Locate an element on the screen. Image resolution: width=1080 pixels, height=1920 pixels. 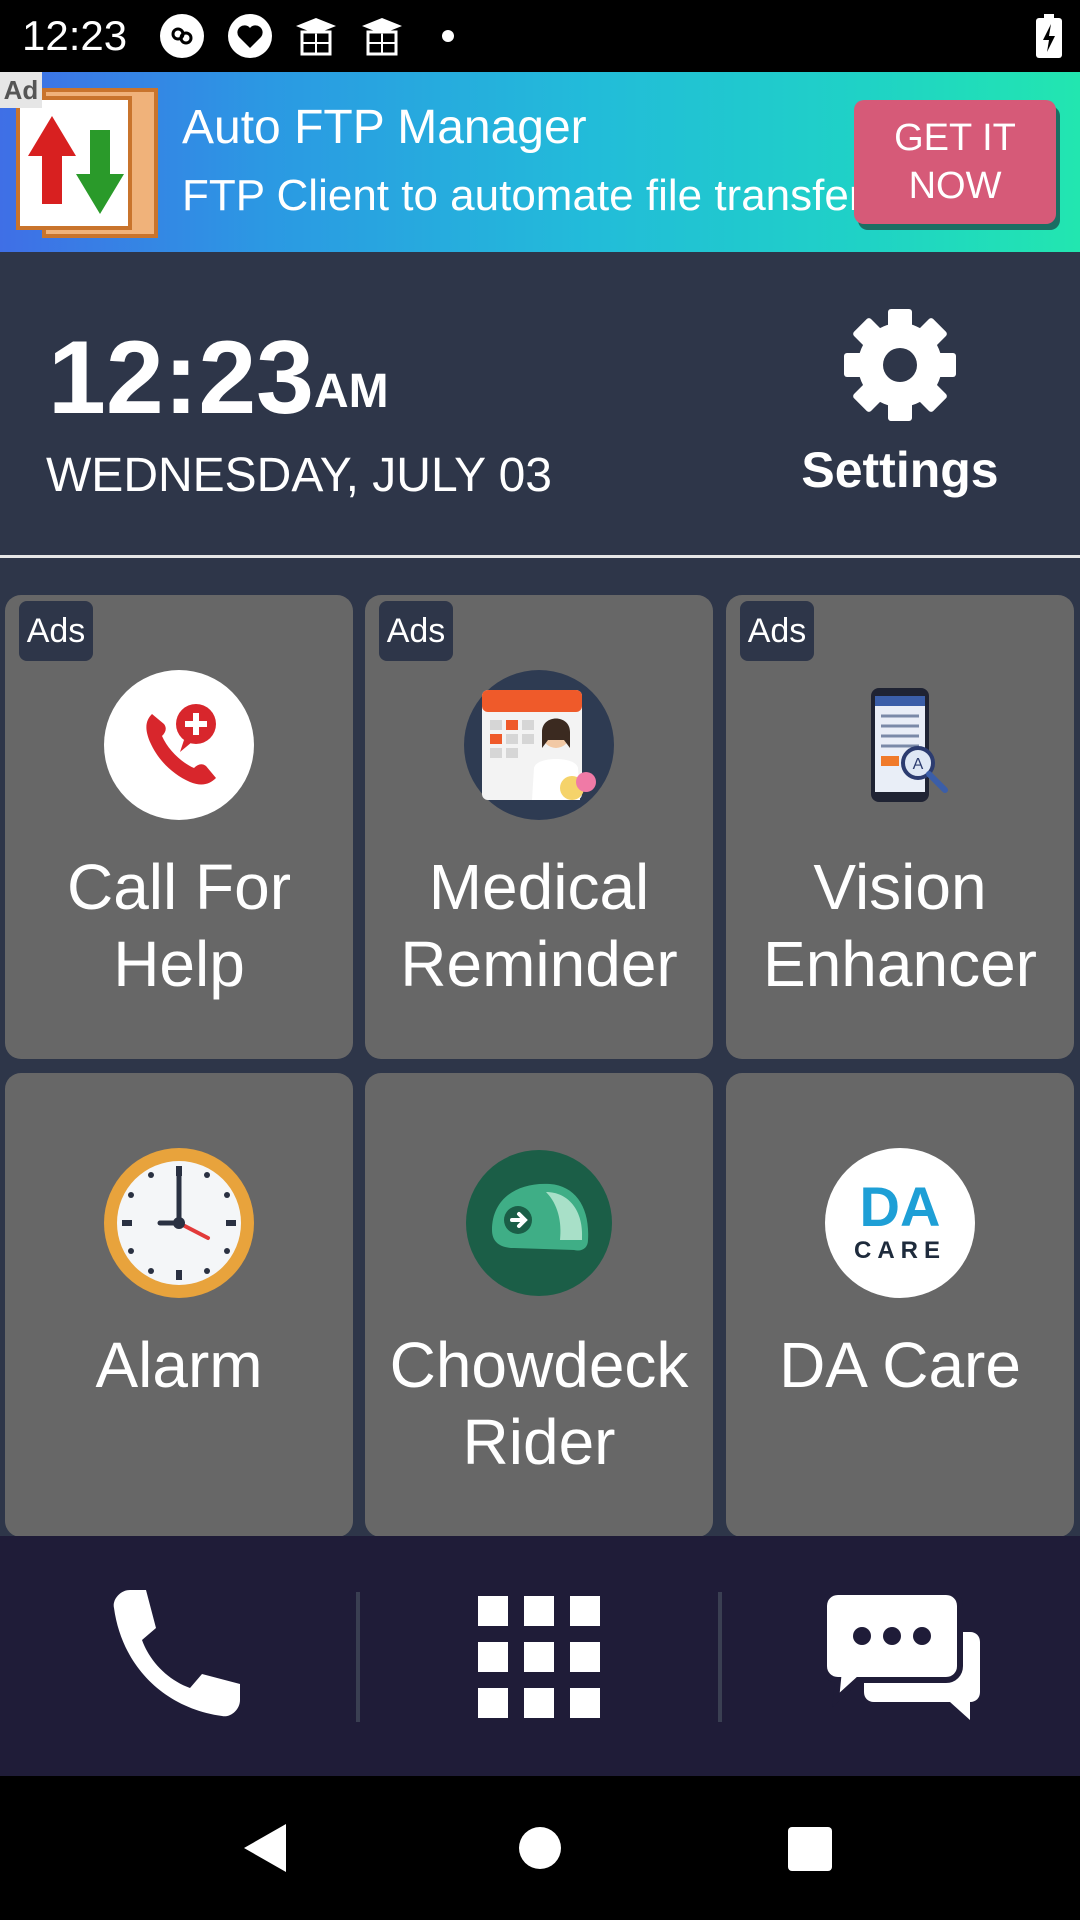
settings-button: Settings is located at coordinates (900, 410).